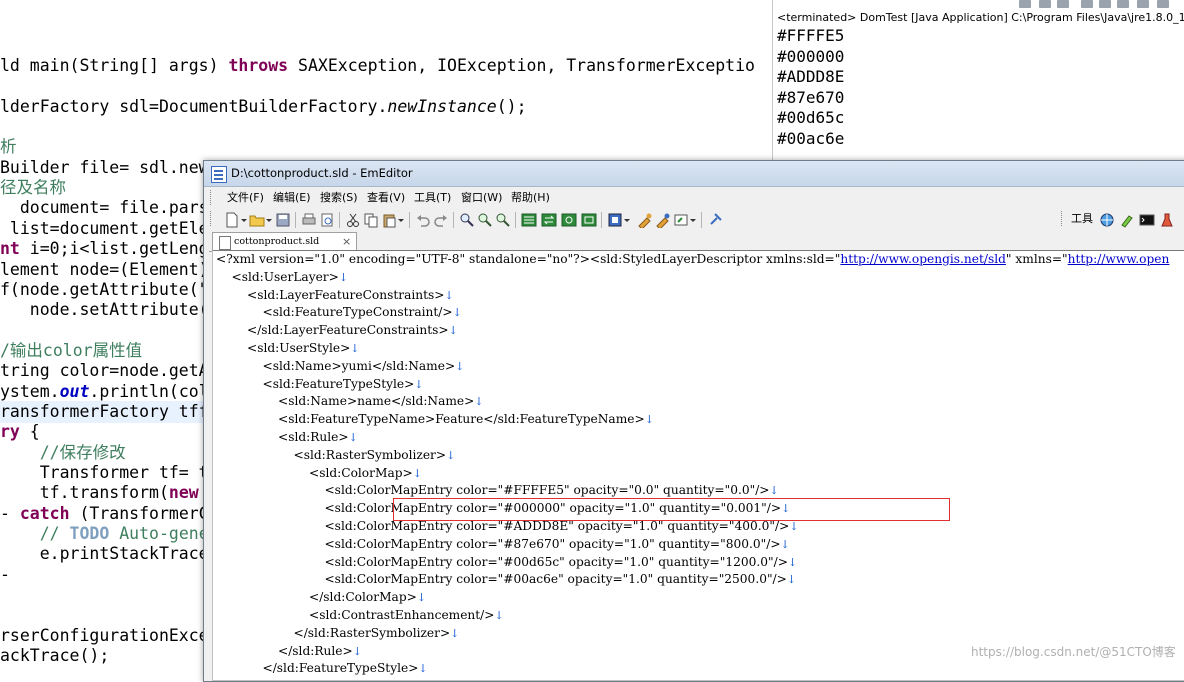 Image resolution: width=1184 pixels, height=682 pixels. What do you see at coordinates (104, 514) in the screenshot?
I see `code-line: - catch (TransformerC` at bounding box center [104, 514].